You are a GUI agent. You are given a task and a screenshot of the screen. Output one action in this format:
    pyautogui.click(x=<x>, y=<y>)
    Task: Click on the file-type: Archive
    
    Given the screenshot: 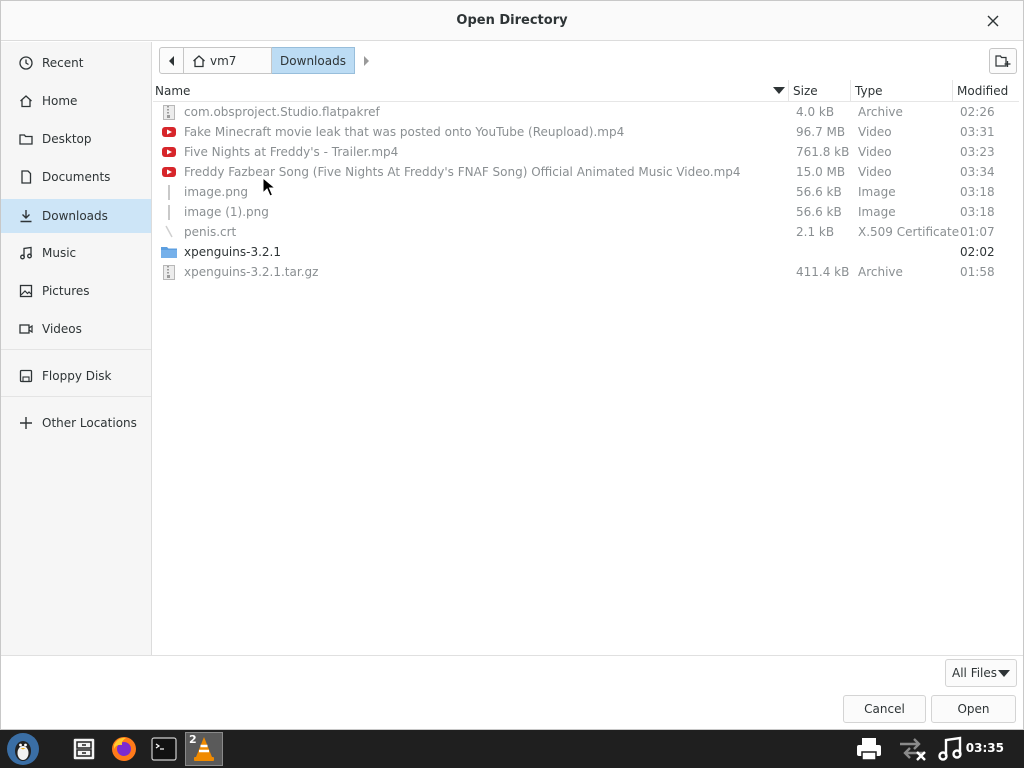 What is the action you would take?
    pyautogui.click(x=880, y=272)
    